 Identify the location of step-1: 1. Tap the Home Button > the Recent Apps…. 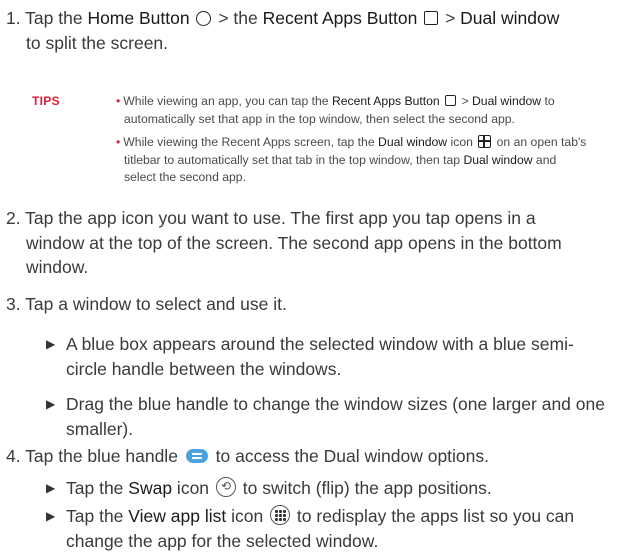
(283, 30).